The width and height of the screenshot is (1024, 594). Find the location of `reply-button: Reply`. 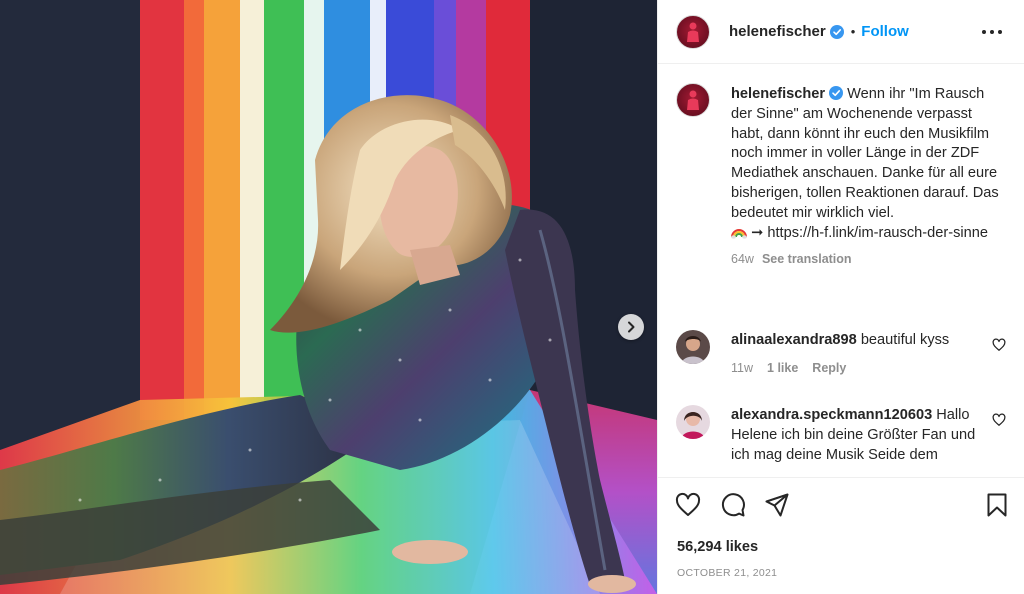

reply-button: Reply is located at coordinates (829, 368).